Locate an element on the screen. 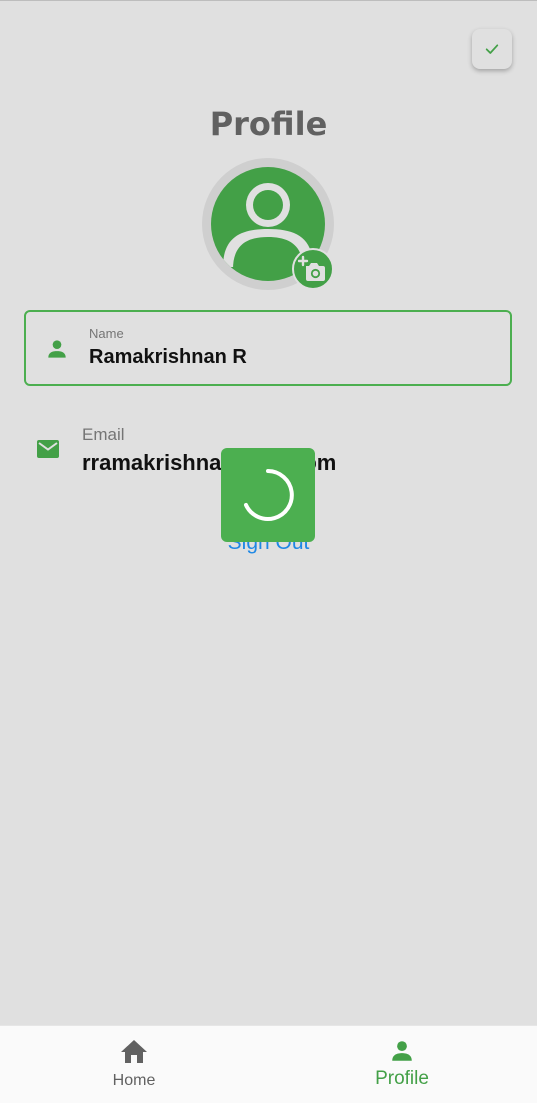 The height and width of the screenshot is (1103, 537). loading-indicator is located at coordinates (268, 495).